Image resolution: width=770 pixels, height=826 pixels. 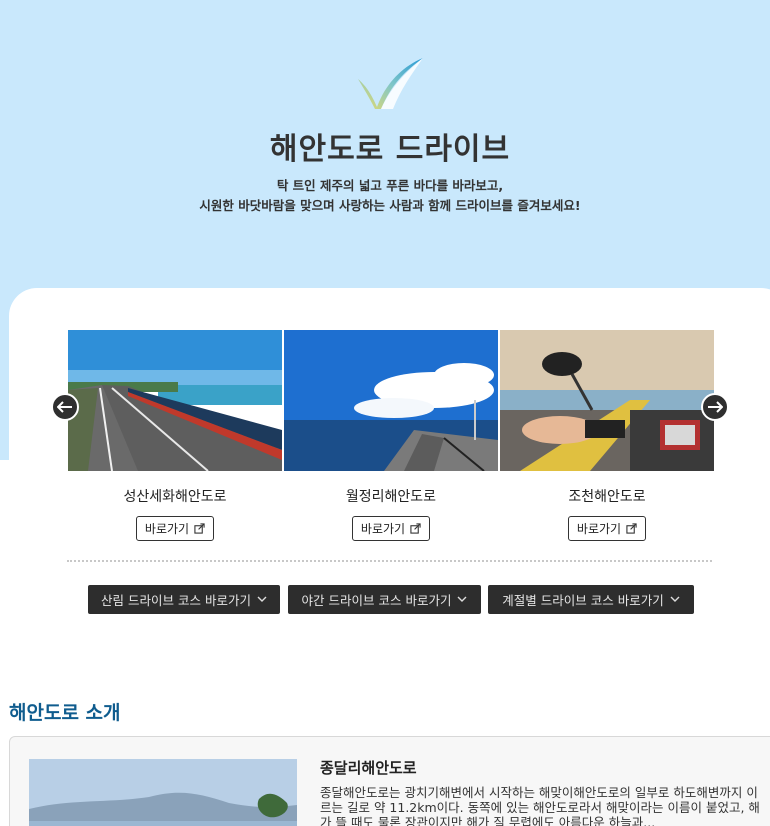 I want to click on intro-image, so click(x=163, y=792).